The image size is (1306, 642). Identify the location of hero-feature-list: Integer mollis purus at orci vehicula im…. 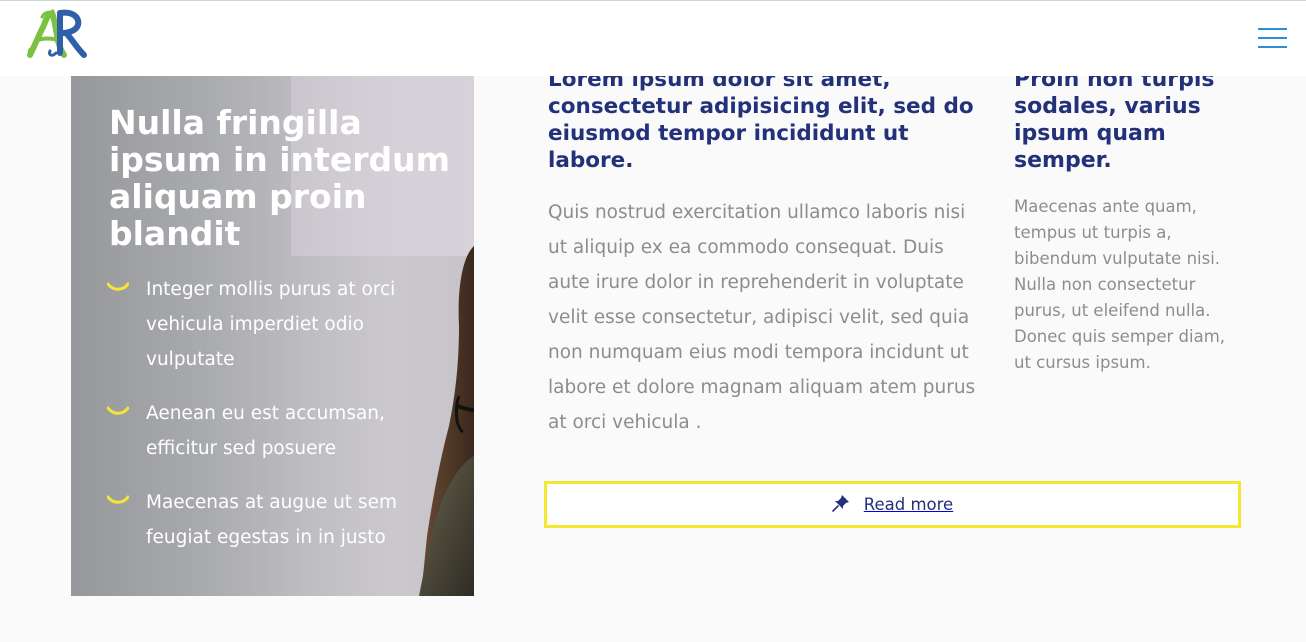
(272, 423).